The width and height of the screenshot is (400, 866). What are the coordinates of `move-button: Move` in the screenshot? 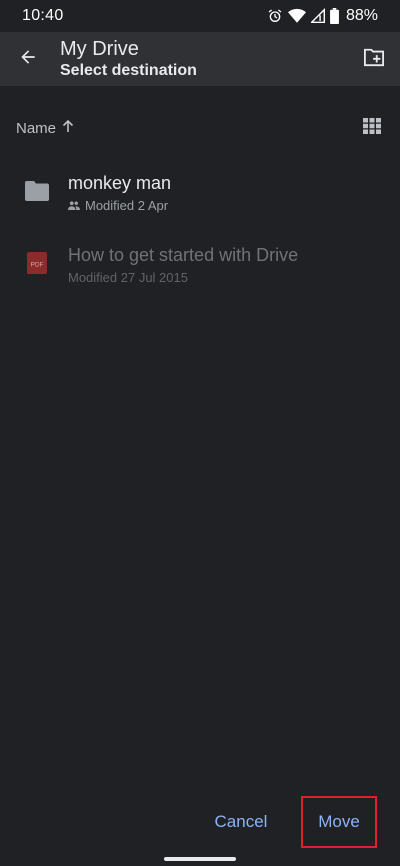 It's located at (339, 822).